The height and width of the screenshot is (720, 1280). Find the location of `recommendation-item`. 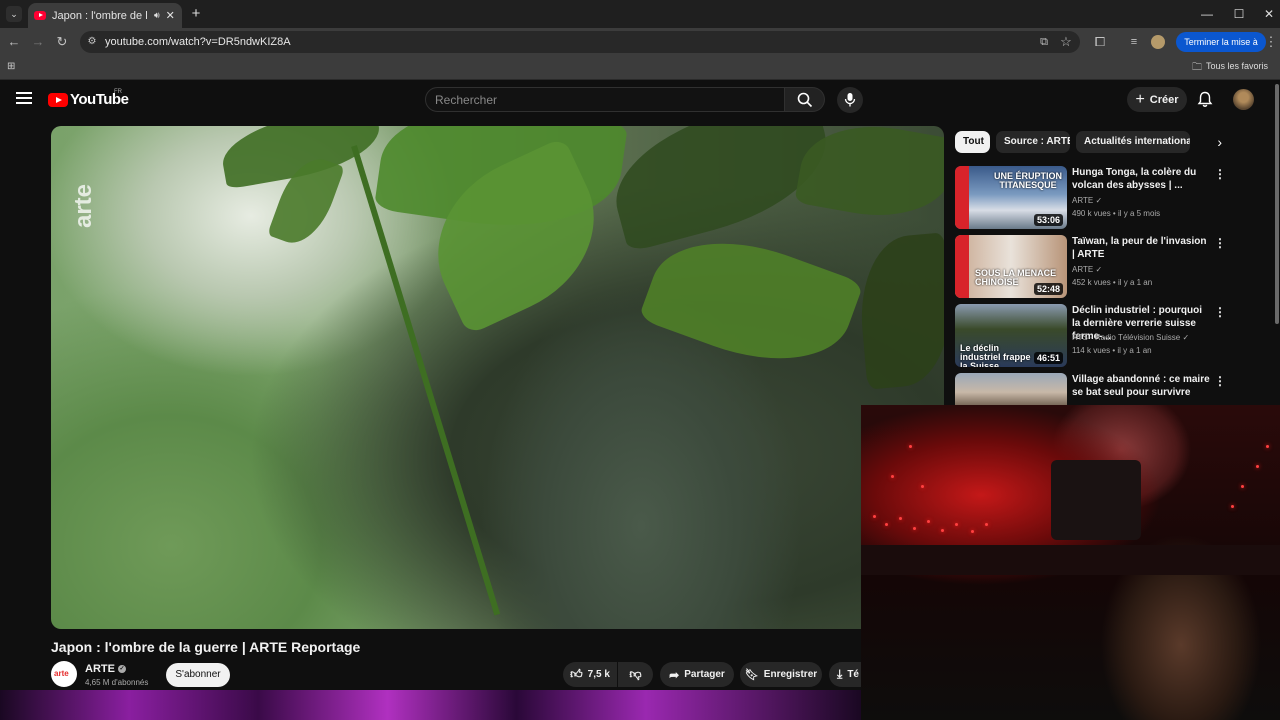

recommendation-item is located at coordinates (1011, 389).